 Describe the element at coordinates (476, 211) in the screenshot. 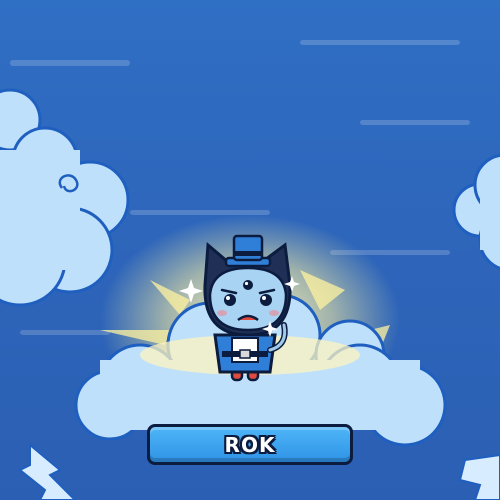

I see `right-cloud` at that location.